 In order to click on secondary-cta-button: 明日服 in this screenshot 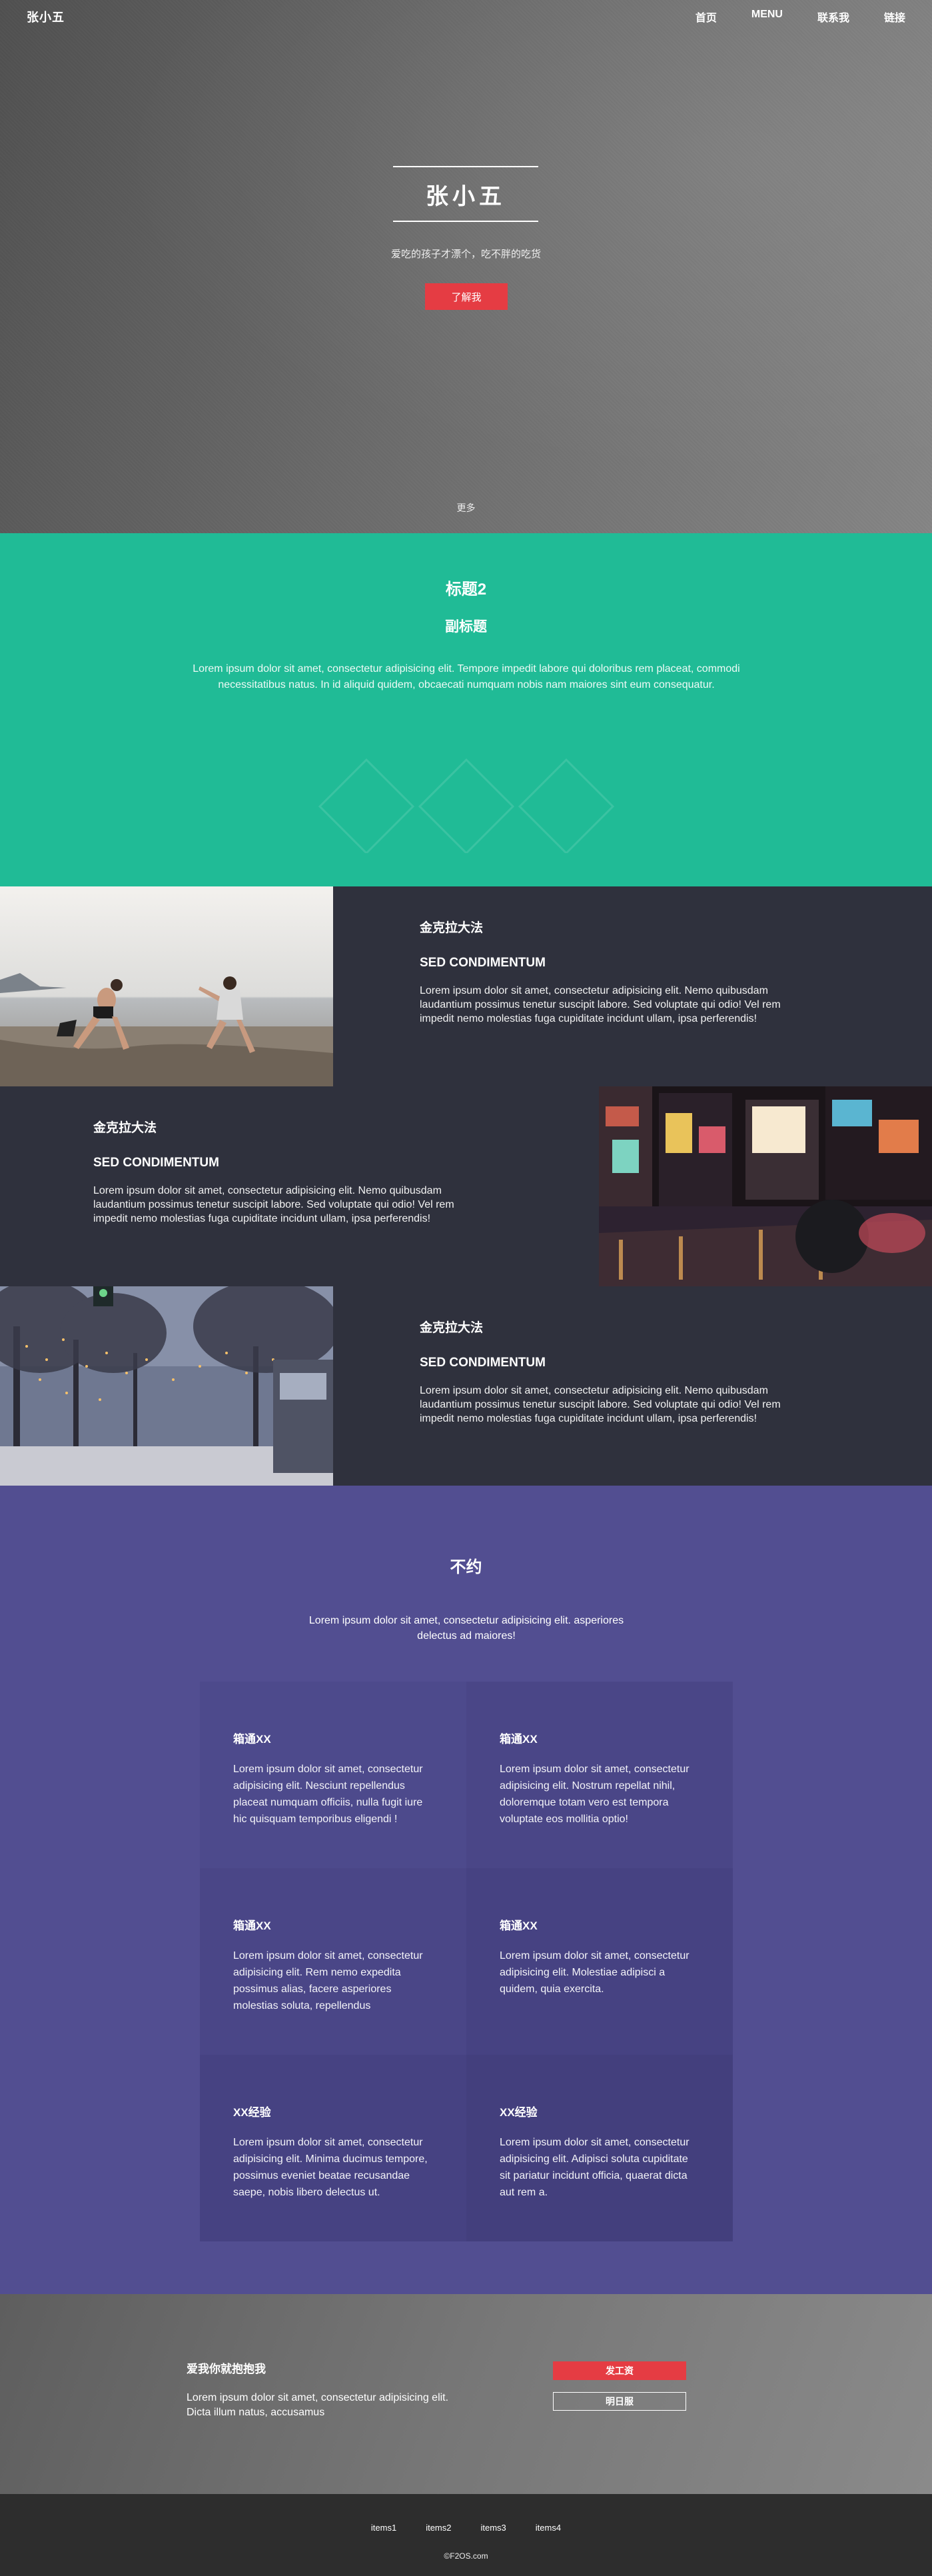, I will do `click(620, 2401)`.